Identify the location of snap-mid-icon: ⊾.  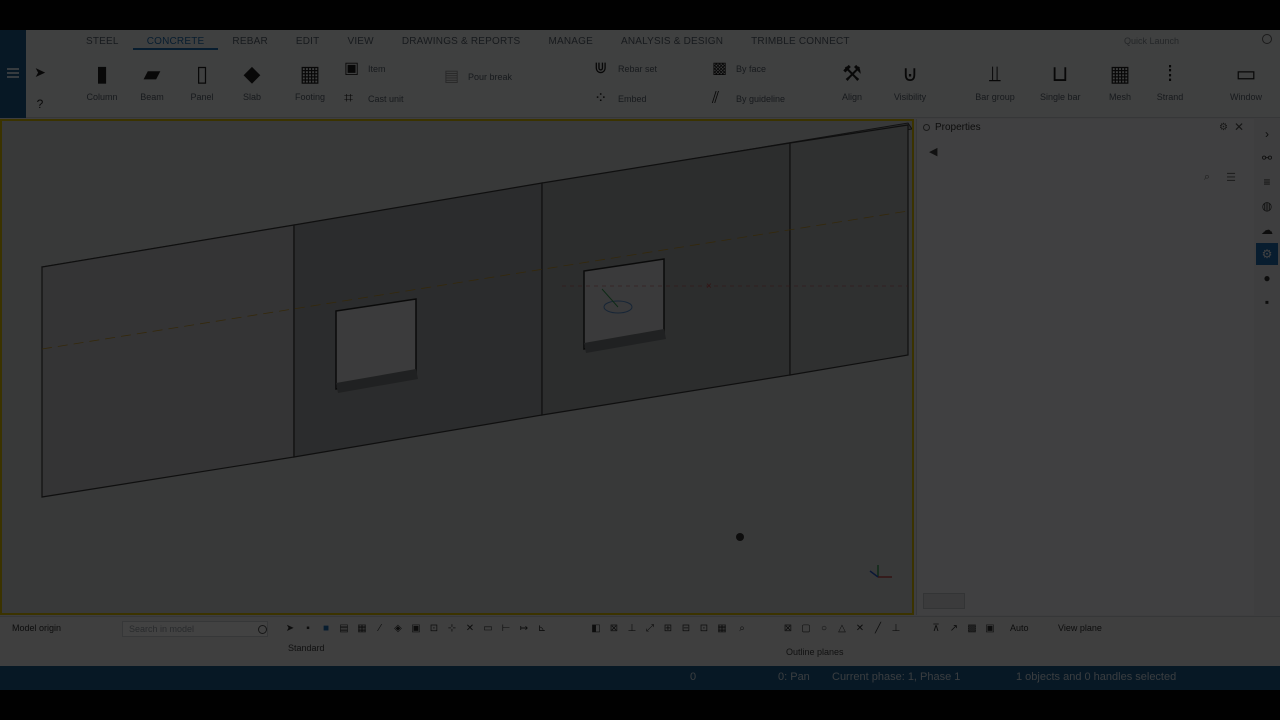
(542, 629).